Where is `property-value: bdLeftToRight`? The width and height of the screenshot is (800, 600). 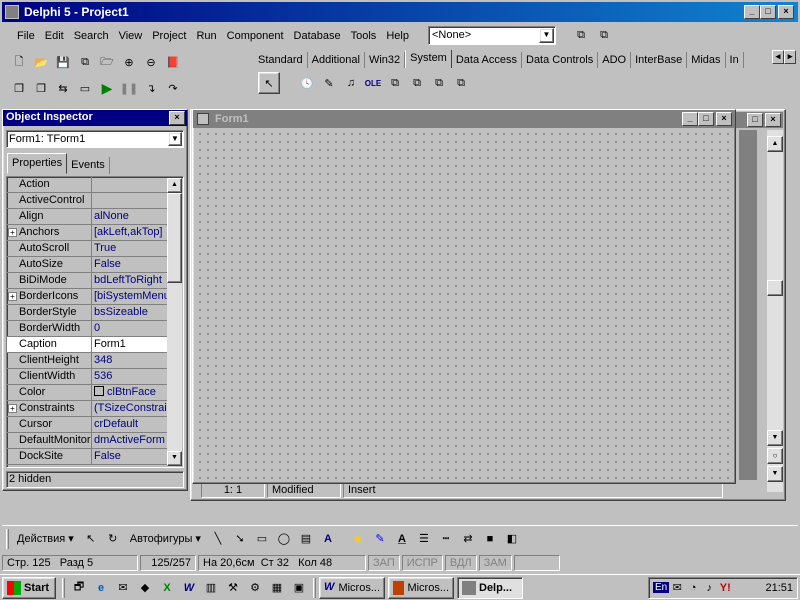
property-value: bdLeftToRight is located at coordinates (130, 280).